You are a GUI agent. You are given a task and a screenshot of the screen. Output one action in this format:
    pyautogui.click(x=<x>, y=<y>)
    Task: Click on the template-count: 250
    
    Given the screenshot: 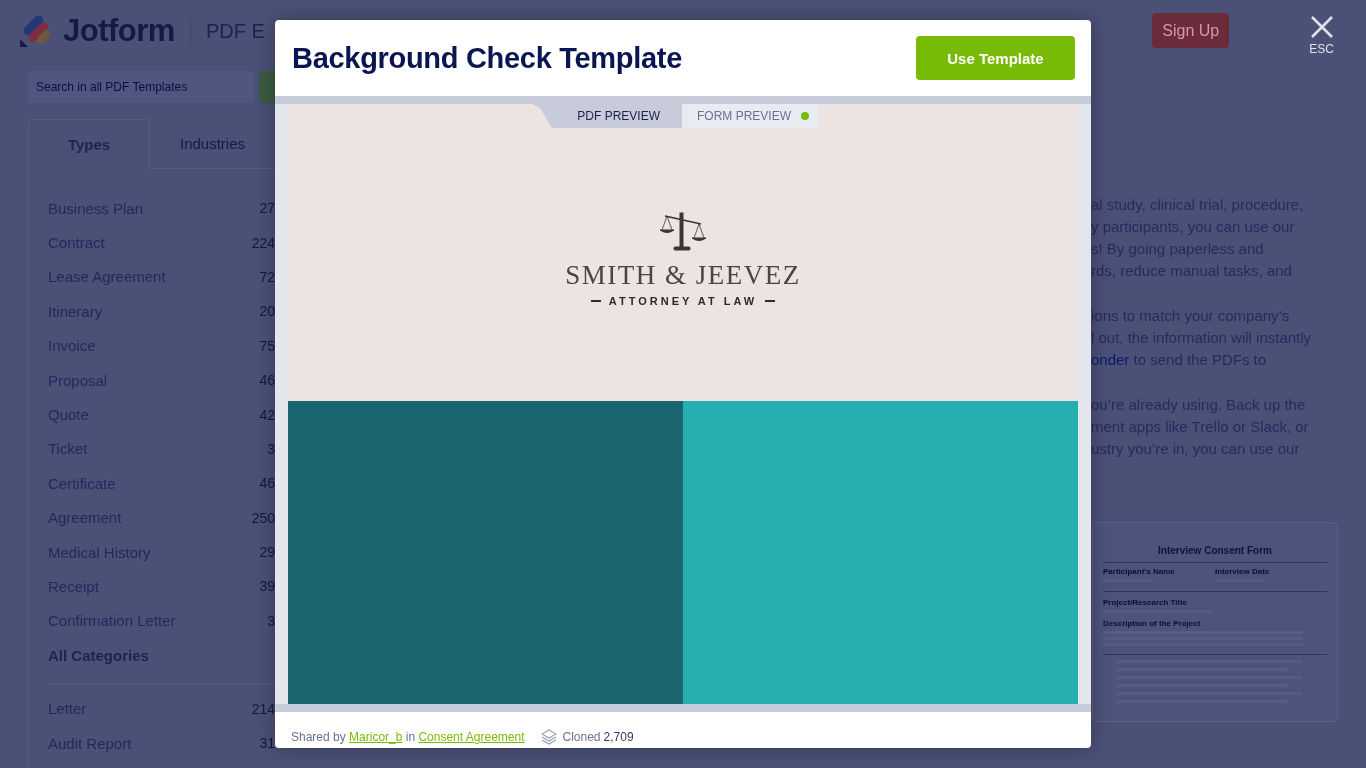 What is the action you would take?
    pyautogui.click(x=263, y=517)
    